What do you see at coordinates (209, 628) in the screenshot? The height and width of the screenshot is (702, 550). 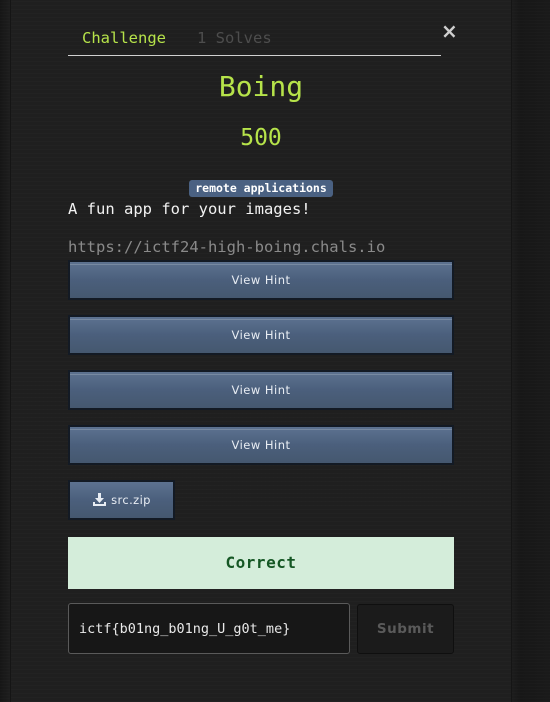 I see `flag-input` at bounding box center [209, 628].